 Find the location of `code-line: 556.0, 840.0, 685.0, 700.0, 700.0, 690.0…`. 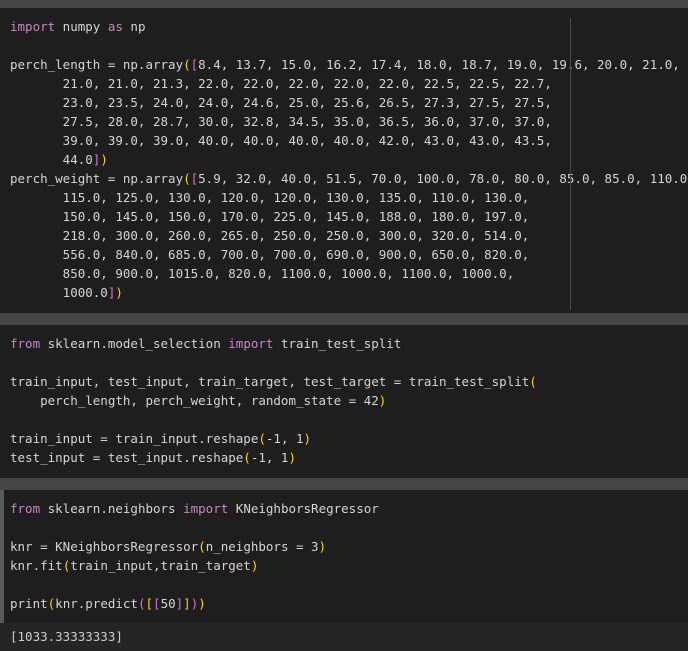

code-line: 556.0, 840.0, 685.0, 700.0, 700.0, 690.0… is located at coordinates (270, 254).